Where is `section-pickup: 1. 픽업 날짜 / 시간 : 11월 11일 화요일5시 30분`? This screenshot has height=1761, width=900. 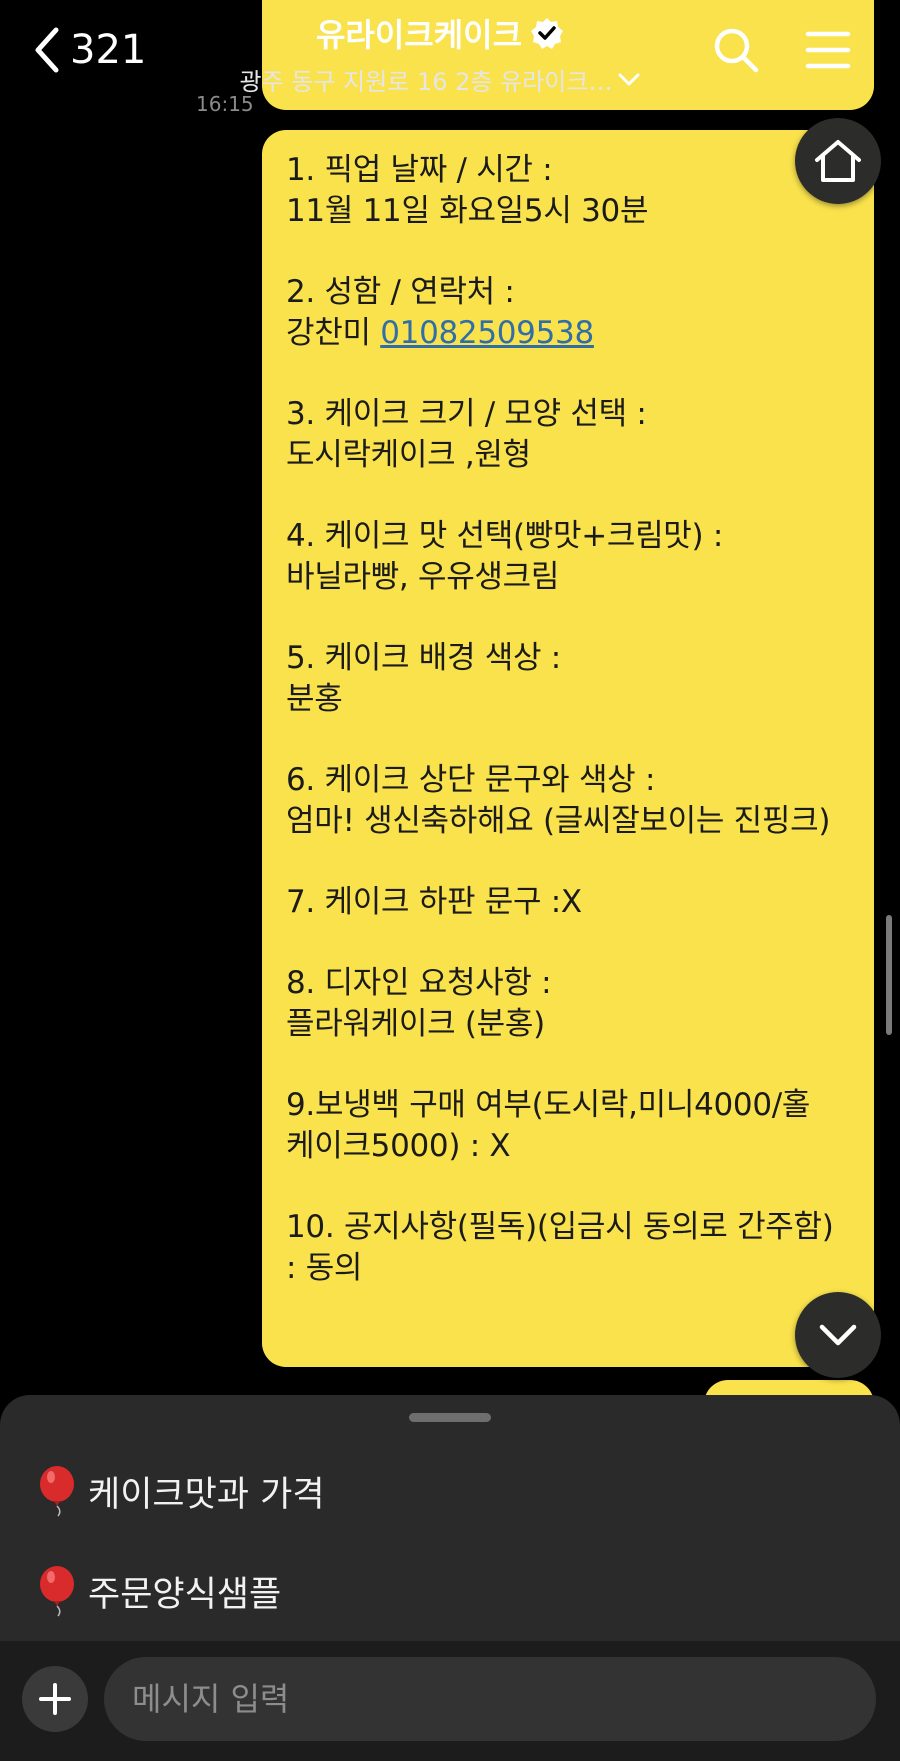 section-pickup: 1. 픽업 날짜 / 시간 : 11월 11일 화요일5시 30분 is located at coordinates (568, 191).